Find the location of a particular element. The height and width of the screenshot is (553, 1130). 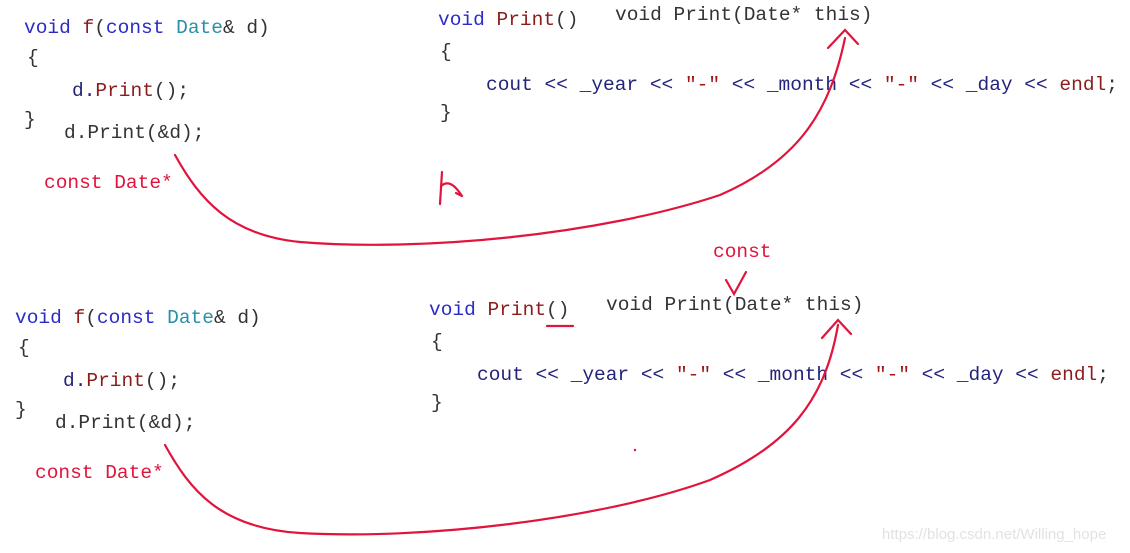

stray-dot is located at coordinates (635, 450).